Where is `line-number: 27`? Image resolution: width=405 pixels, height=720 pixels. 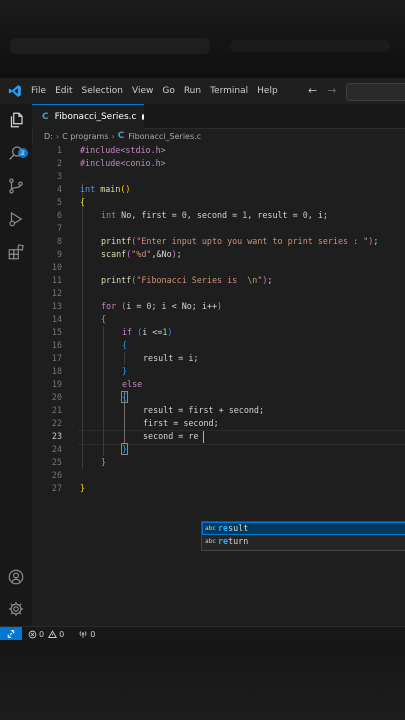
line-number: 27 is located at coordinates (56, 488).